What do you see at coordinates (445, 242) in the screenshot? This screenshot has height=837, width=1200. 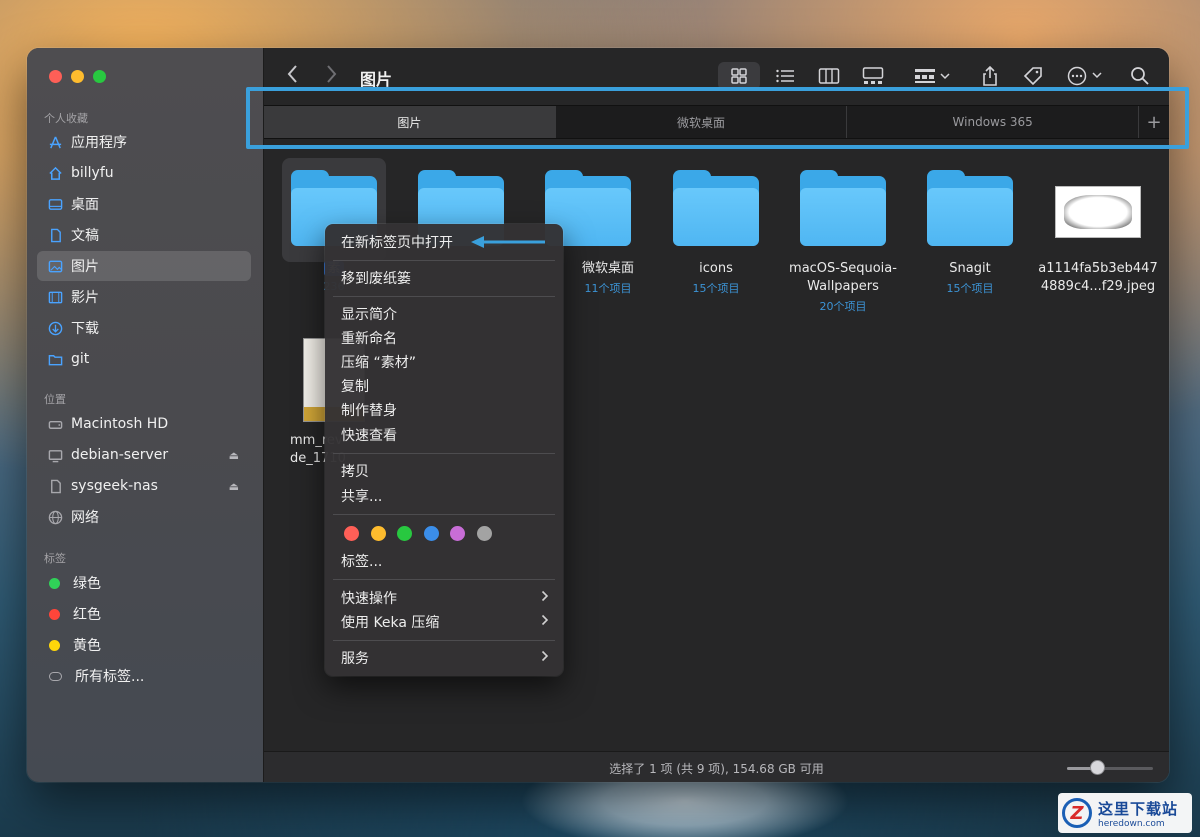 I see `menu-item-open-in-new-tab: 在新标签页中打开` at bounding box center [445, 242].